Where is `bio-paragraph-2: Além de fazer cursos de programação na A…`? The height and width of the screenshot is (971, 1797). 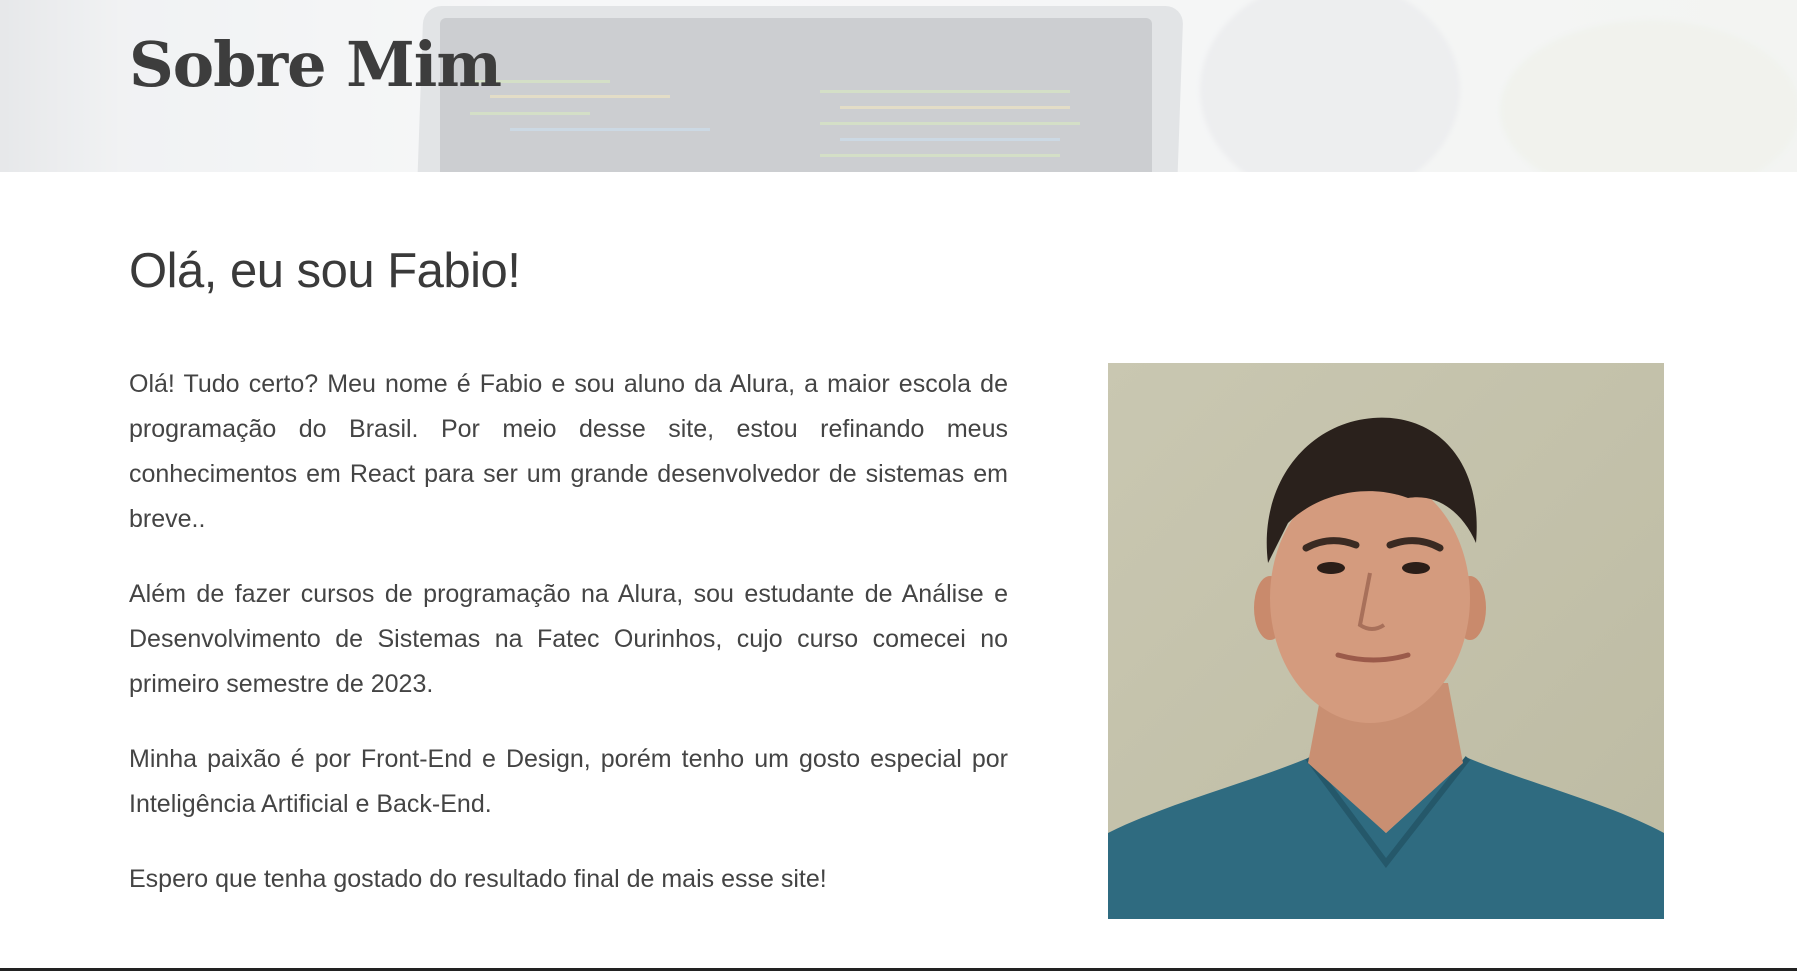 bio-paragraph-2: Além de fazer cursos de programação na A… is located at coordinates (568, 639).